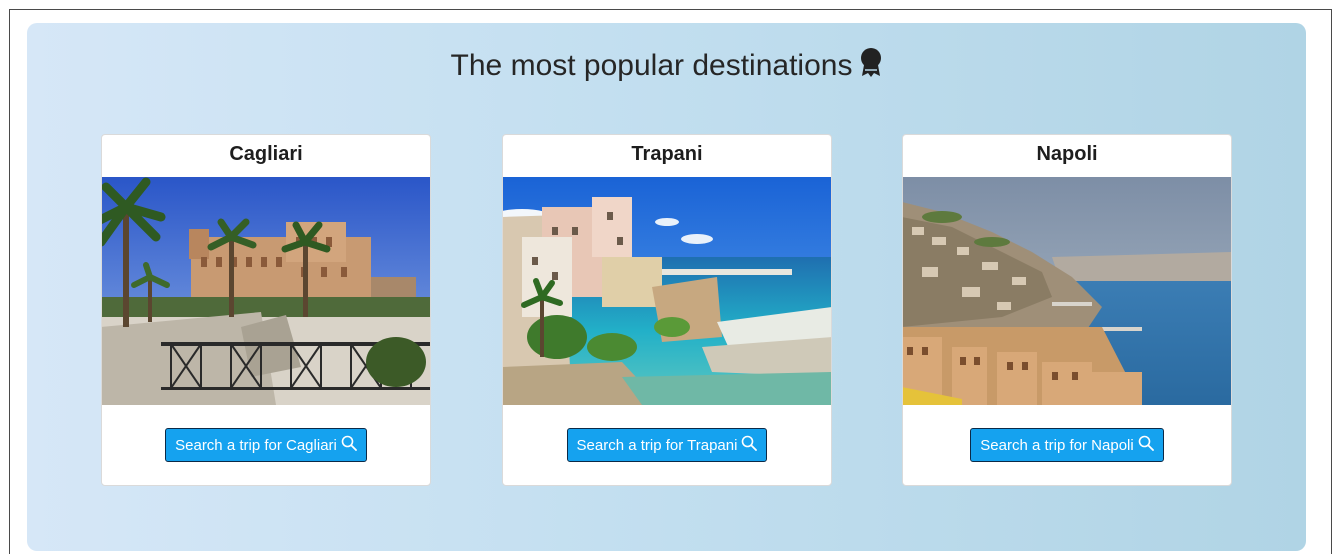 The height and width of the screenshot is (554, 1333). Describe the element at coordinates (667, 291) in the screenshot. I see `destination-photo-trapani` at that location.